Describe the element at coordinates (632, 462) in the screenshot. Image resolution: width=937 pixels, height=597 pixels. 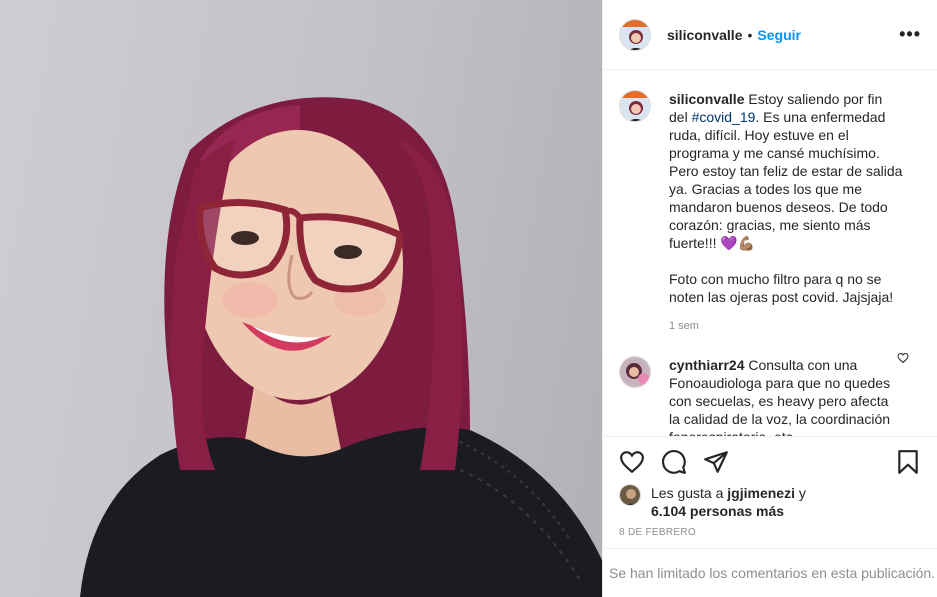
I see `like-icon` at that location.